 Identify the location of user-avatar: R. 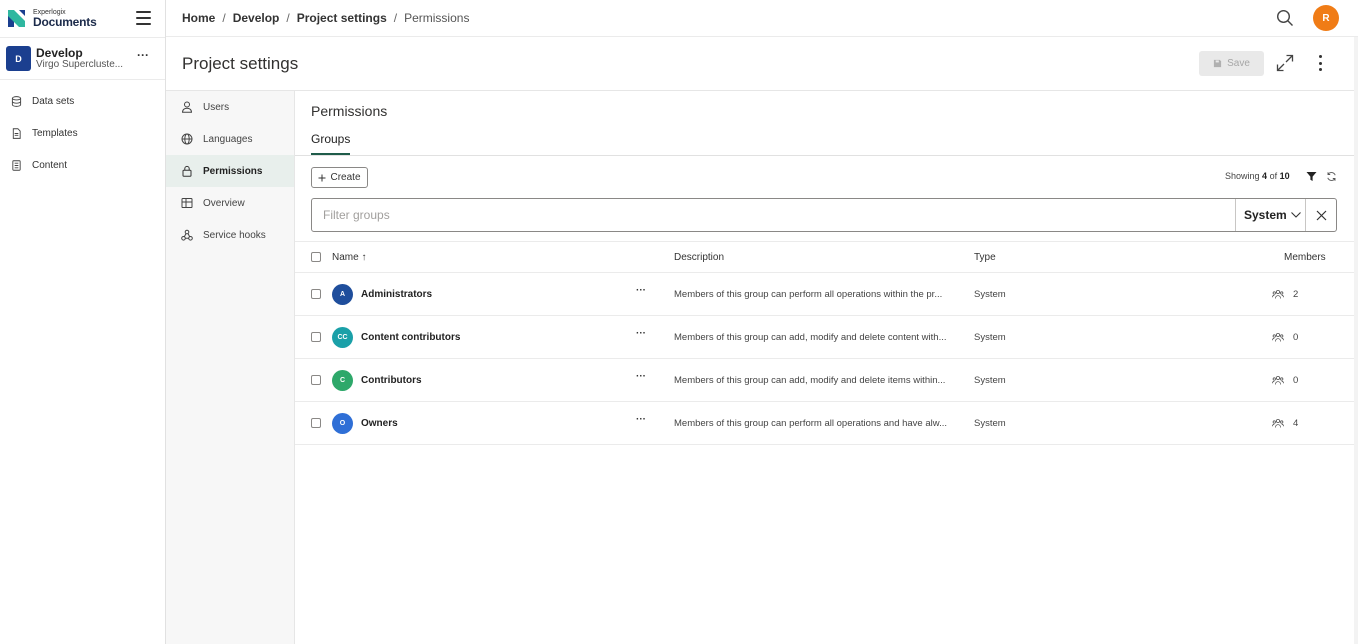
(1326, 18).